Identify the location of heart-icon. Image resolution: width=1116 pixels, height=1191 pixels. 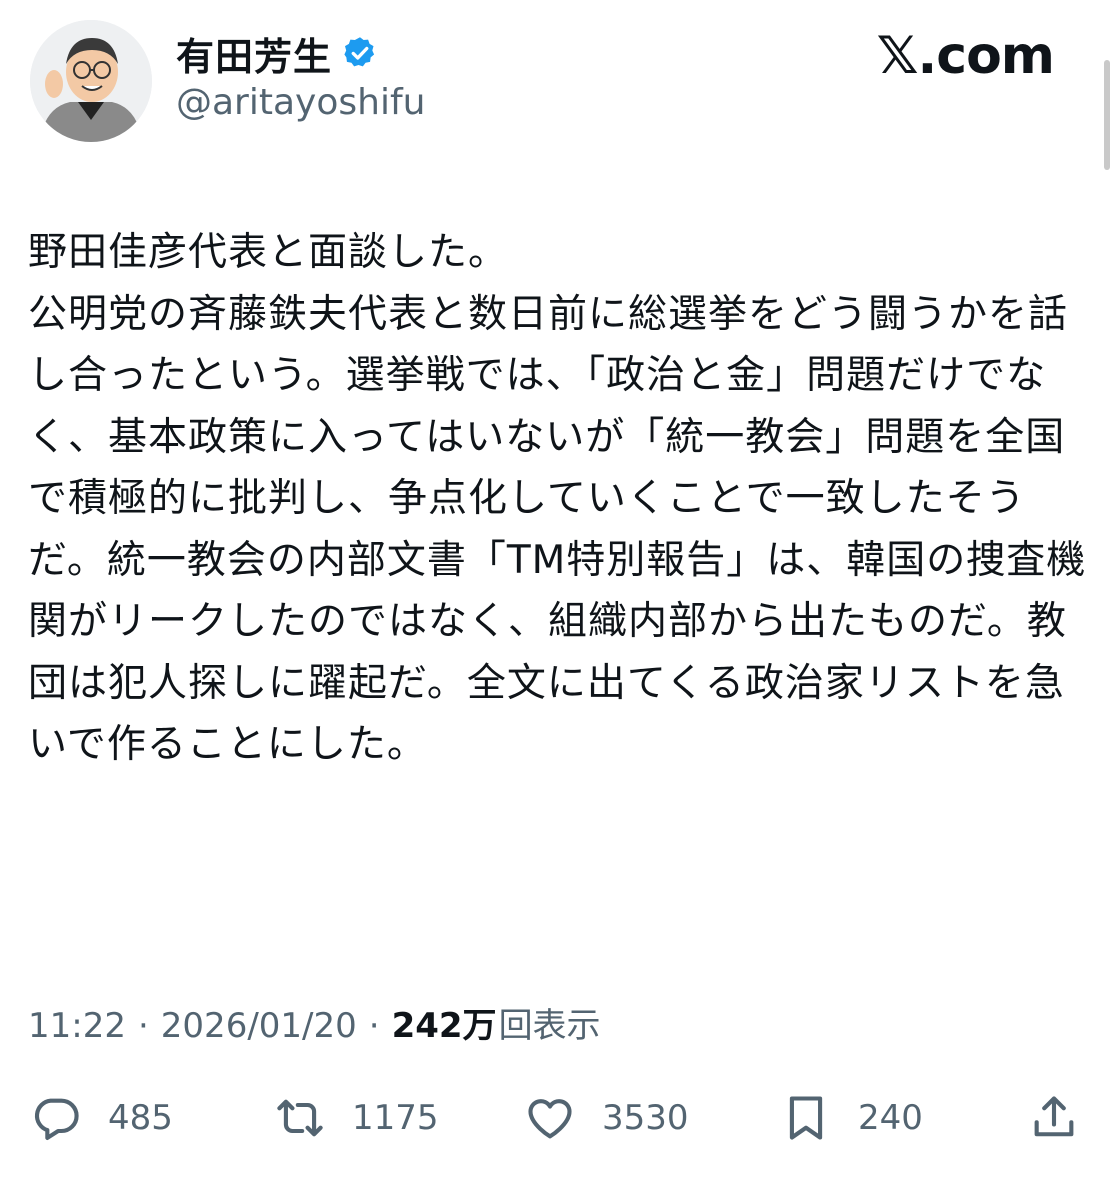
(550, 1119).